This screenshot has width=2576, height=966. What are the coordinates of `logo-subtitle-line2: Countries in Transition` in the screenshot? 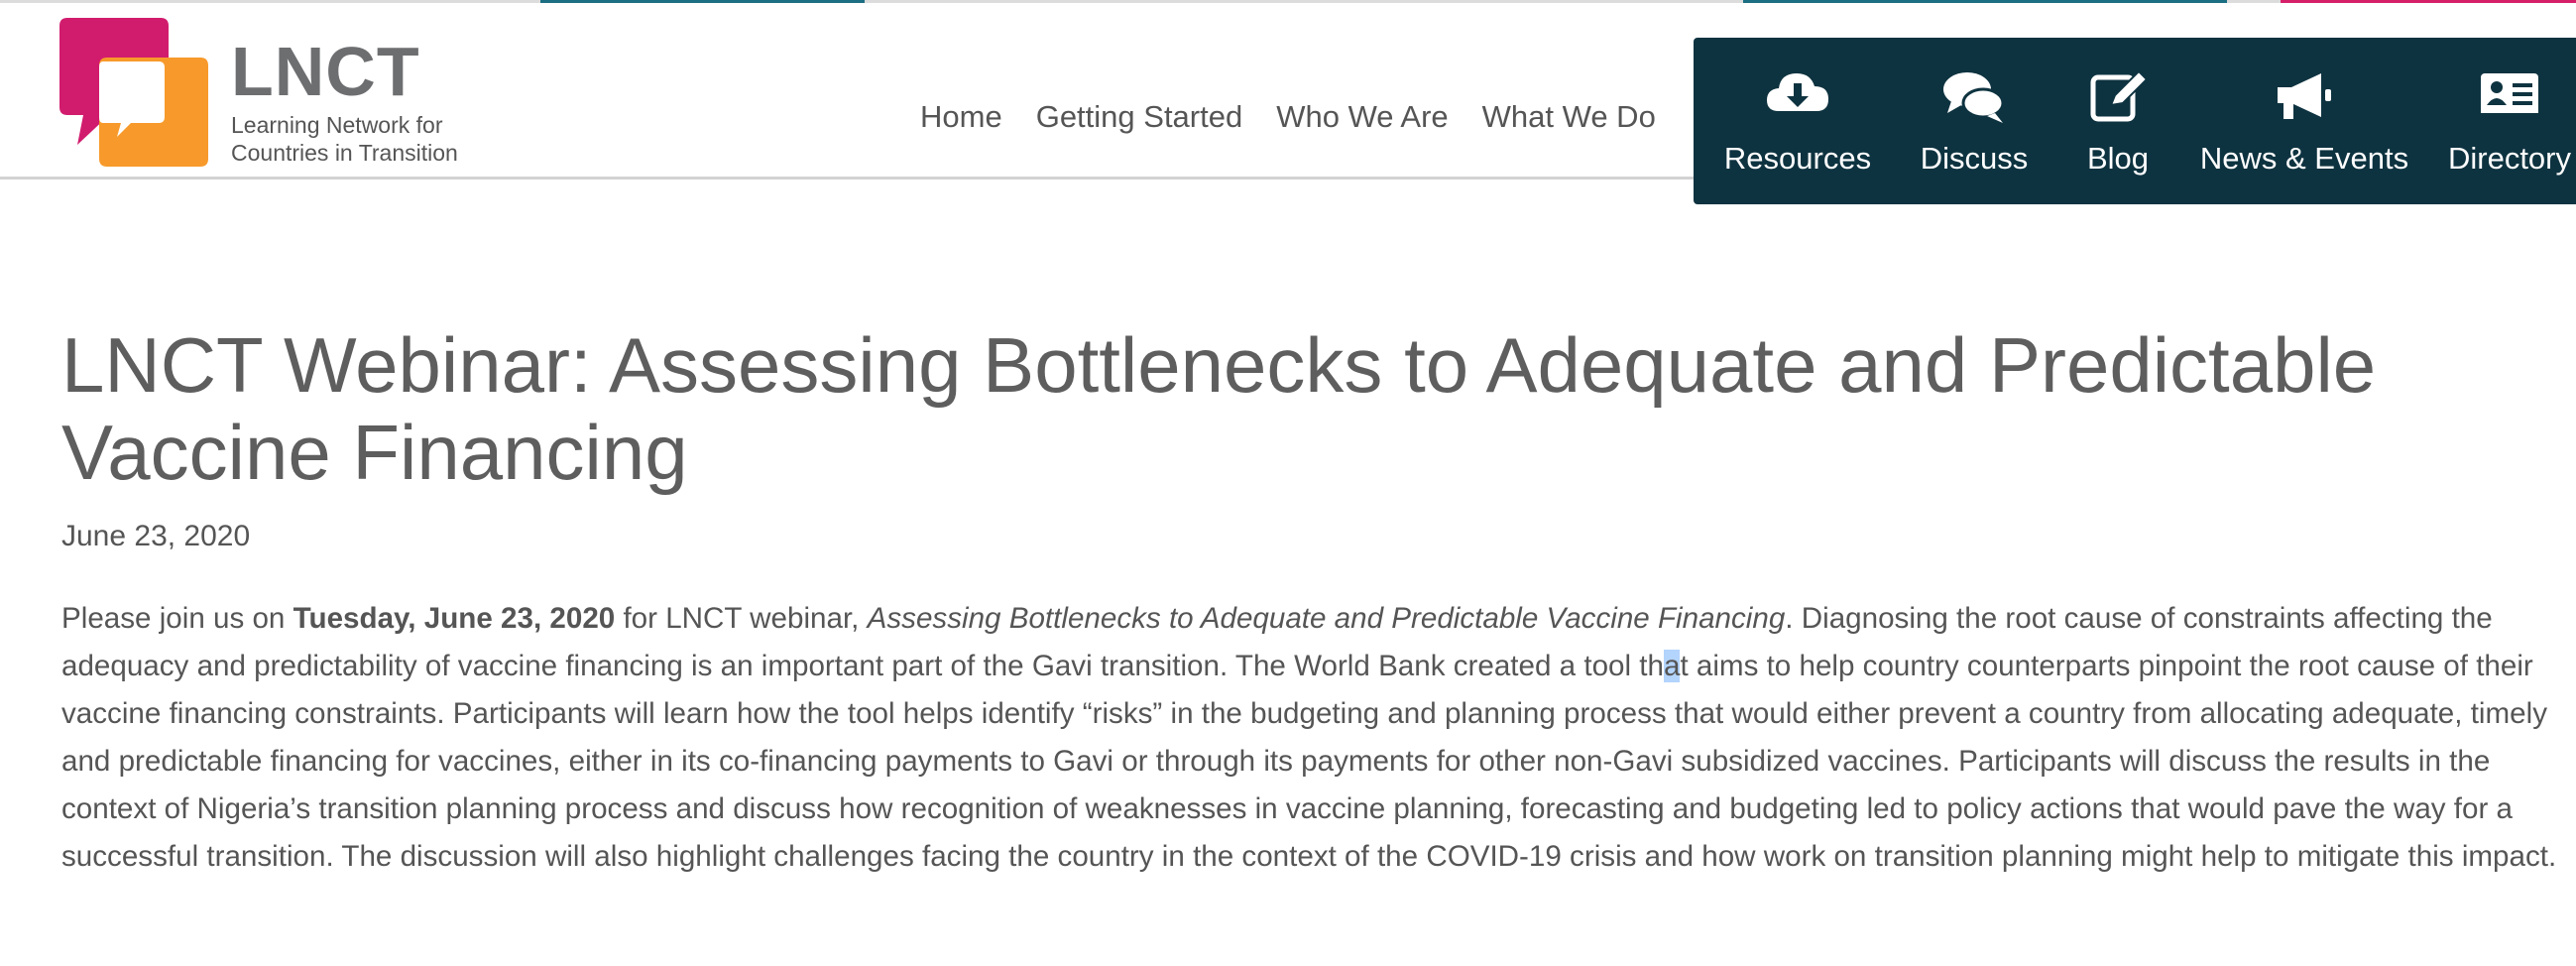 It's located at (344, 153).